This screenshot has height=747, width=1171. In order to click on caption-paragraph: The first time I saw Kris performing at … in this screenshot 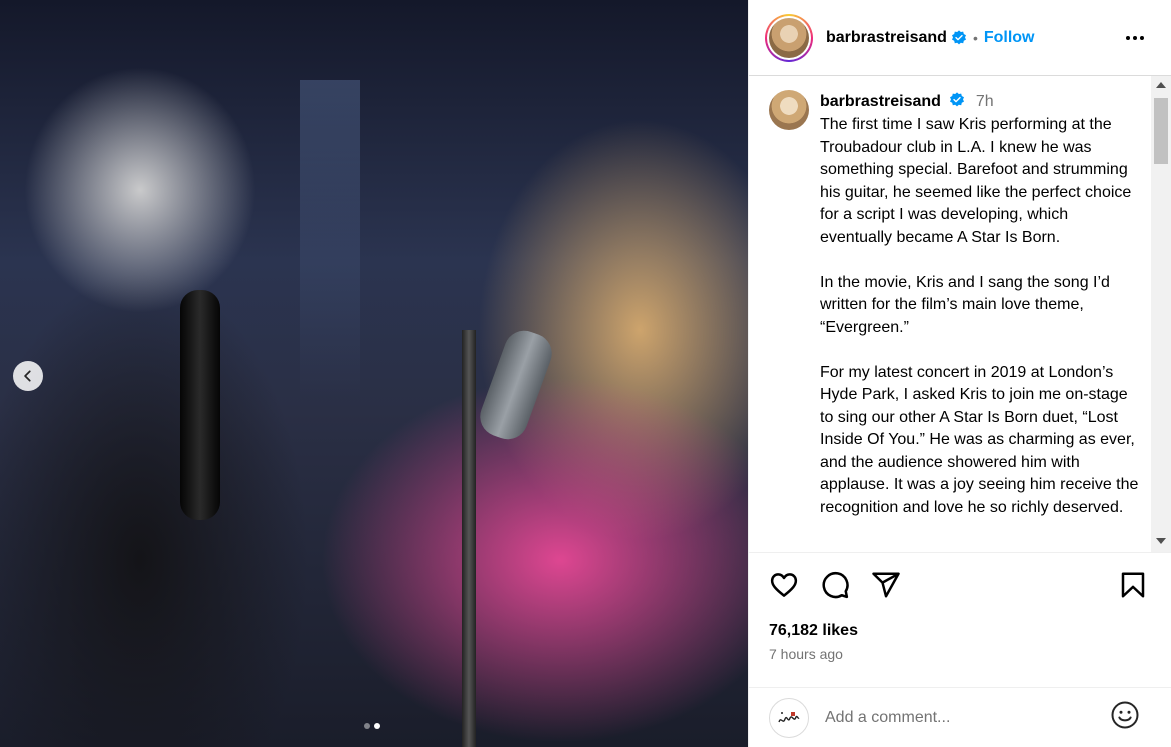, I will do `click(976, 181)`.